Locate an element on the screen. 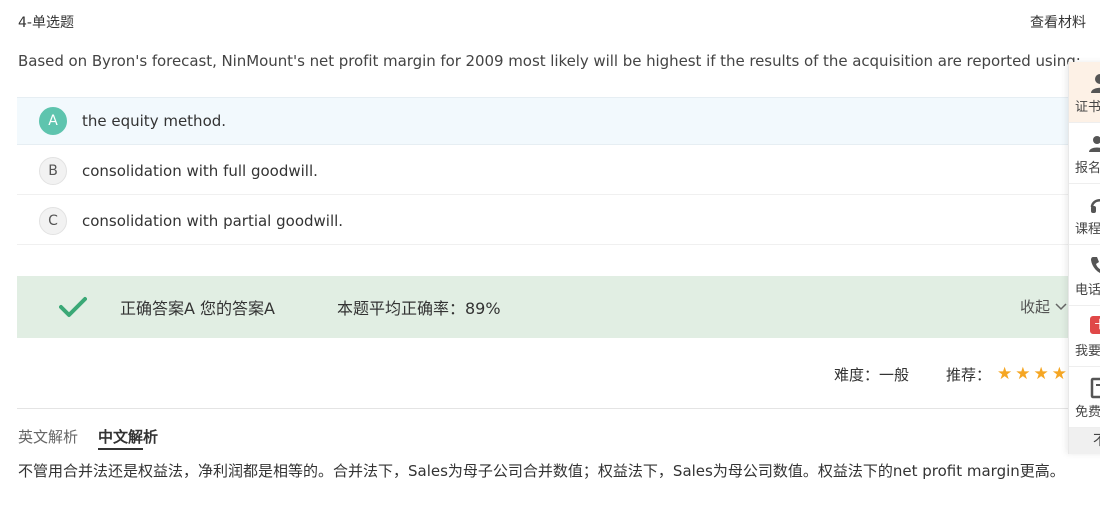  side-item-label: 报名 is located at coordinates (1087, 168).